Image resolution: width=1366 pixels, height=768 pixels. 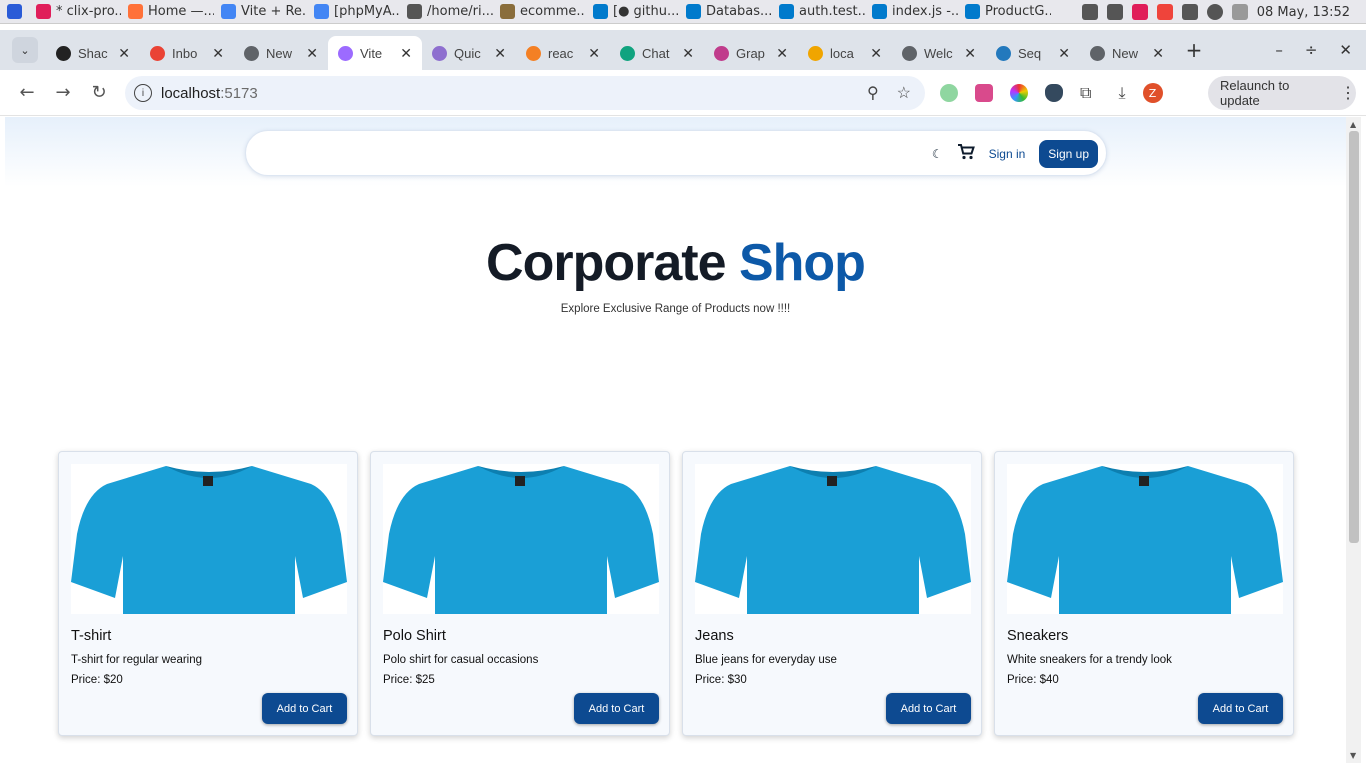 I want to click on tab-label: Welc, so click(x=938, y=53).